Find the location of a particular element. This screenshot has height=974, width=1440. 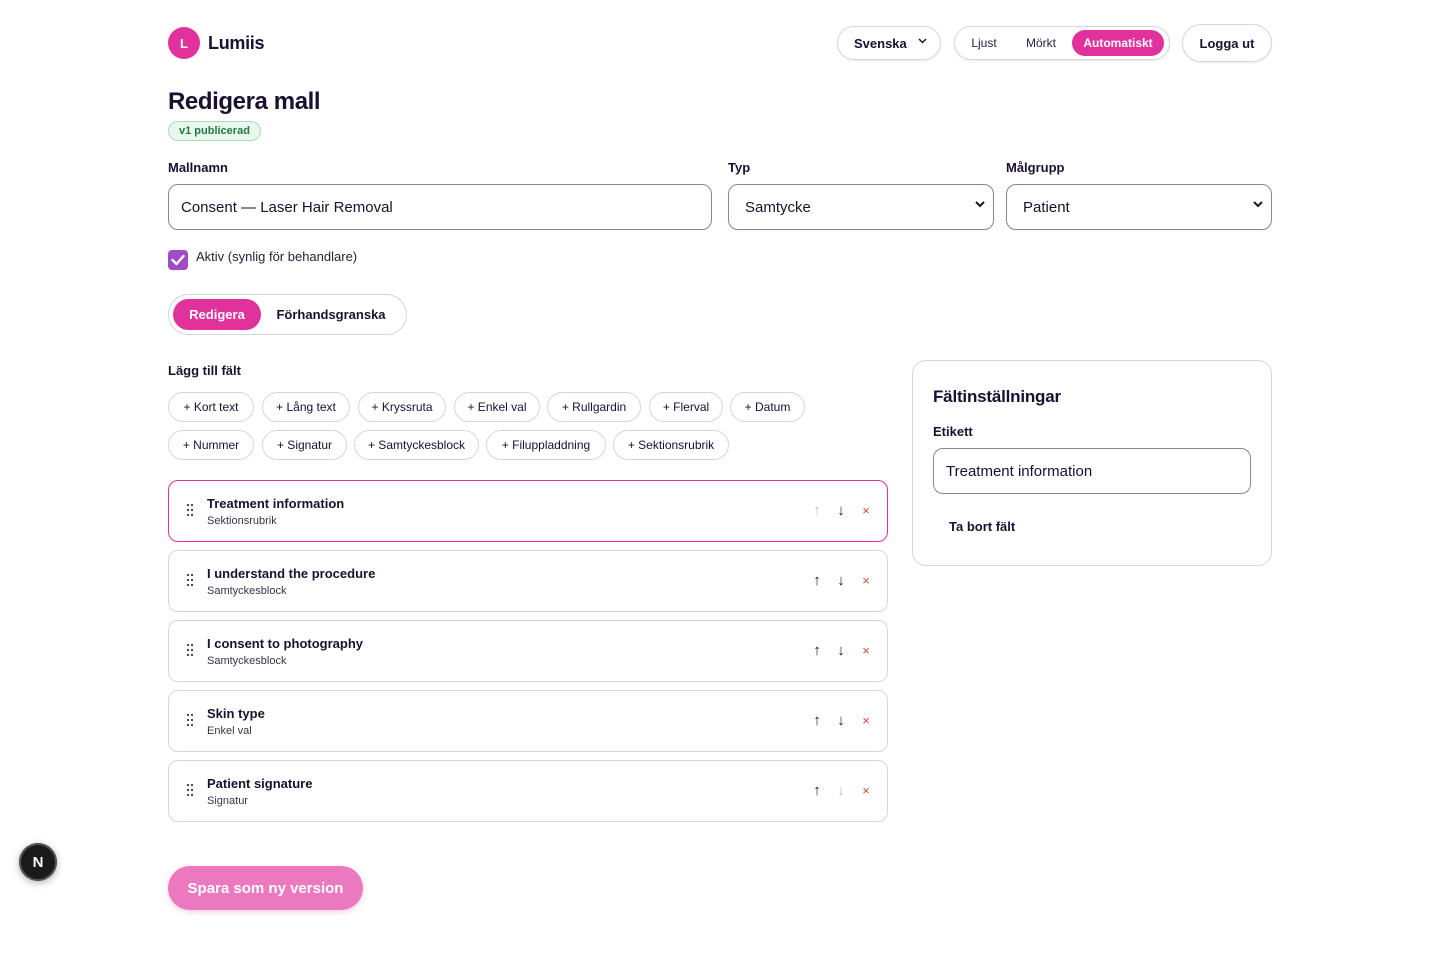

field-title: I understand the procedure is located at coordinates (291, 573).